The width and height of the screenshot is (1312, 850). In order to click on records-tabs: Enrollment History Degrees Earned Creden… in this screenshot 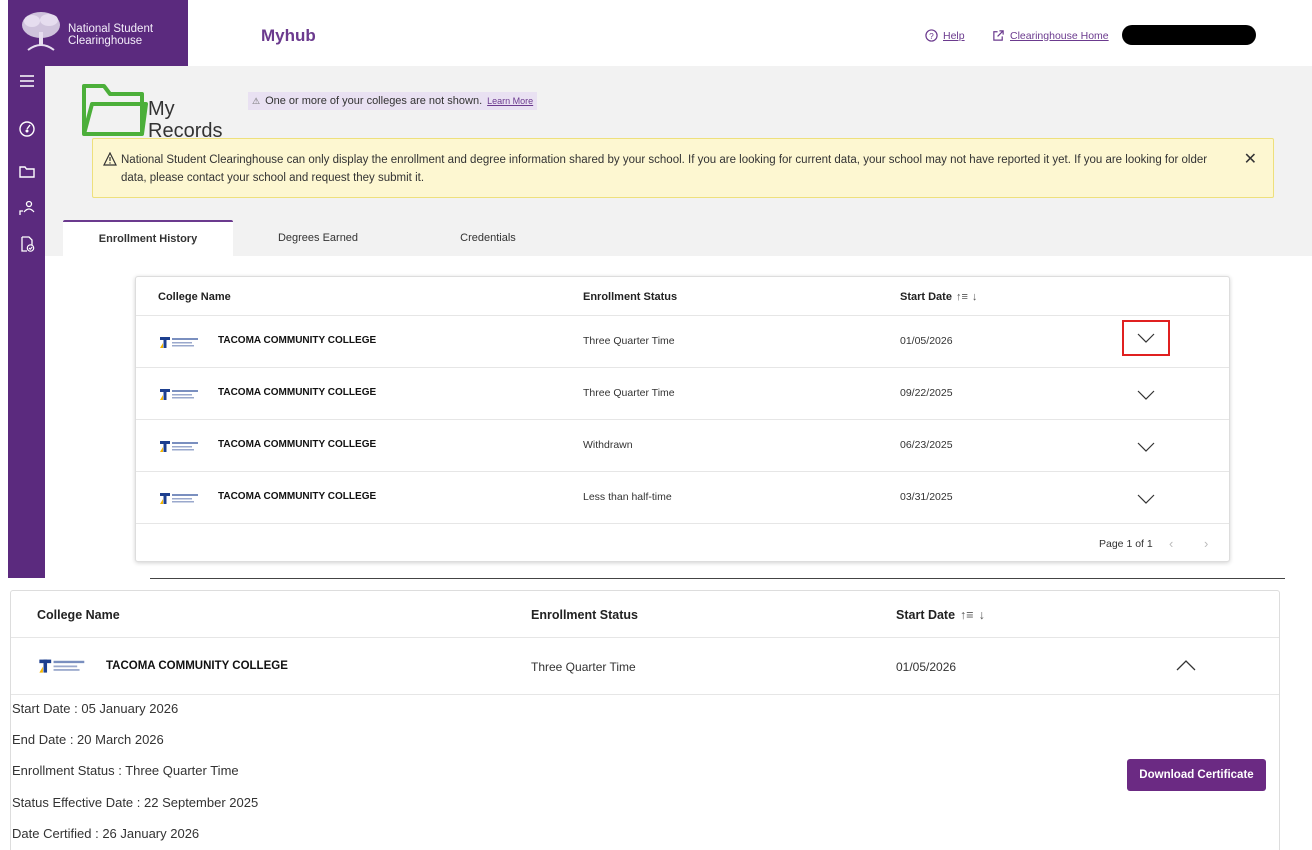, I will do `click(318, 238)`.